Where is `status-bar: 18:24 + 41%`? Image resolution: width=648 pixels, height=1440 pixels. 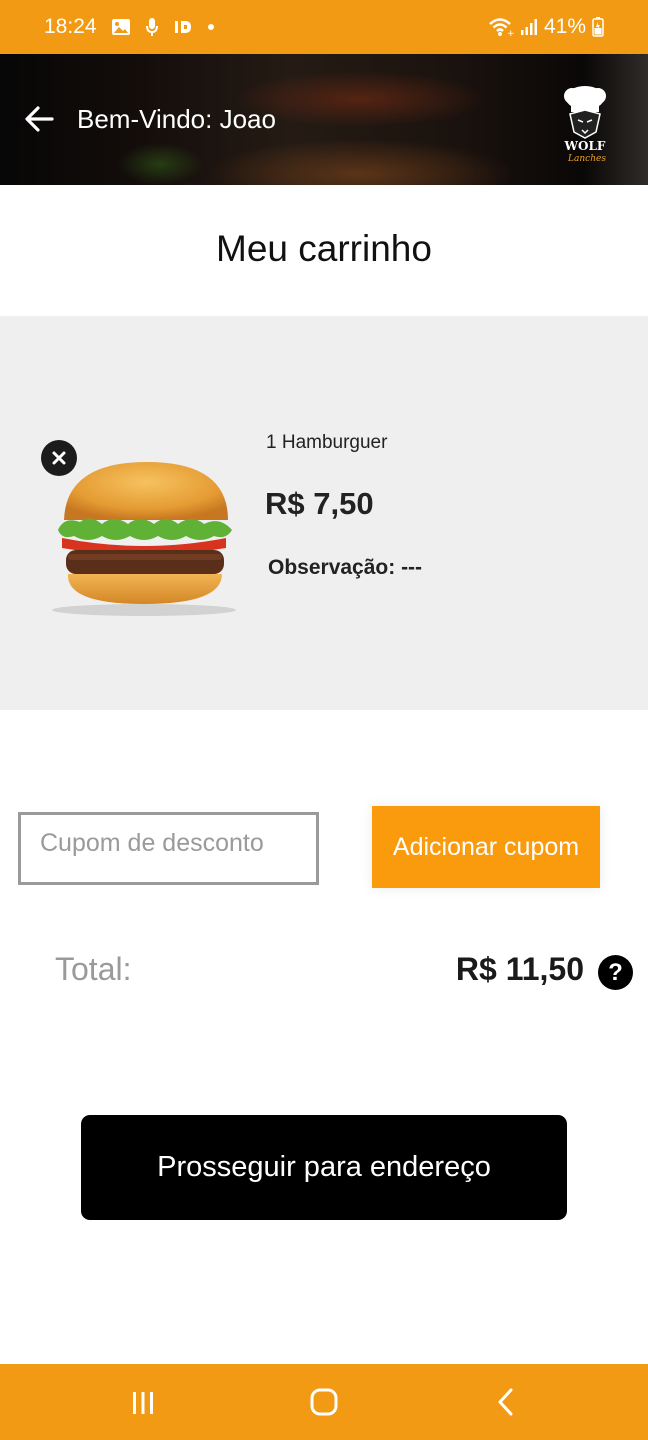 status-bar: 18:24 + 41% is located at coordinates (324, 27).